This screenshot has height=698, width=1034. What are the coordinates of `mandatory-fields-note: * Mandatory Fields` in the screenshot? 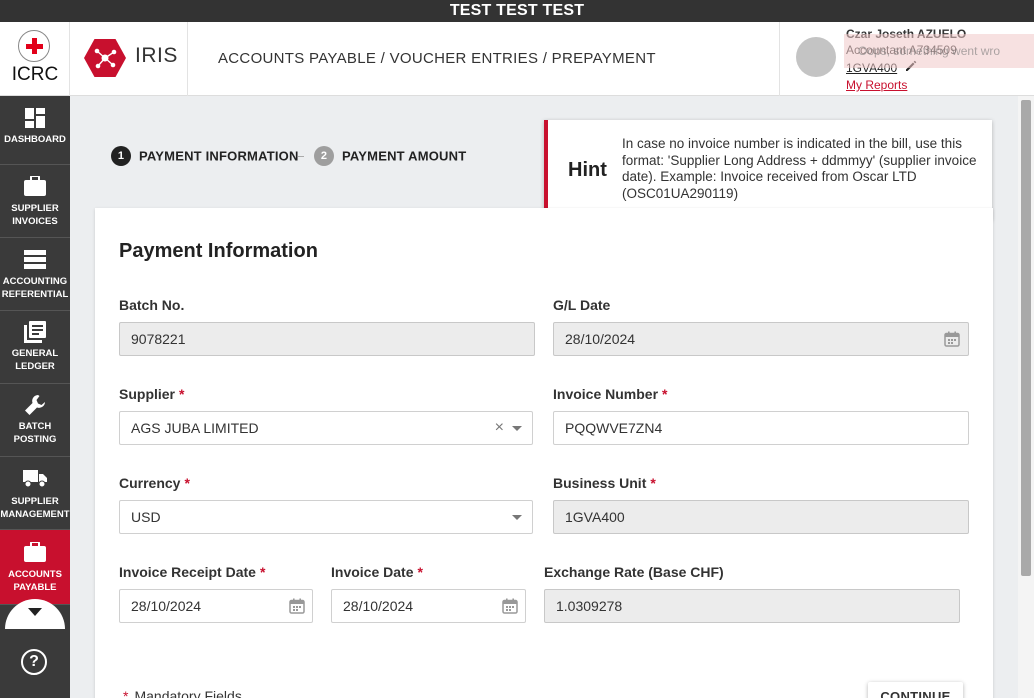 It's located at (182, 693).